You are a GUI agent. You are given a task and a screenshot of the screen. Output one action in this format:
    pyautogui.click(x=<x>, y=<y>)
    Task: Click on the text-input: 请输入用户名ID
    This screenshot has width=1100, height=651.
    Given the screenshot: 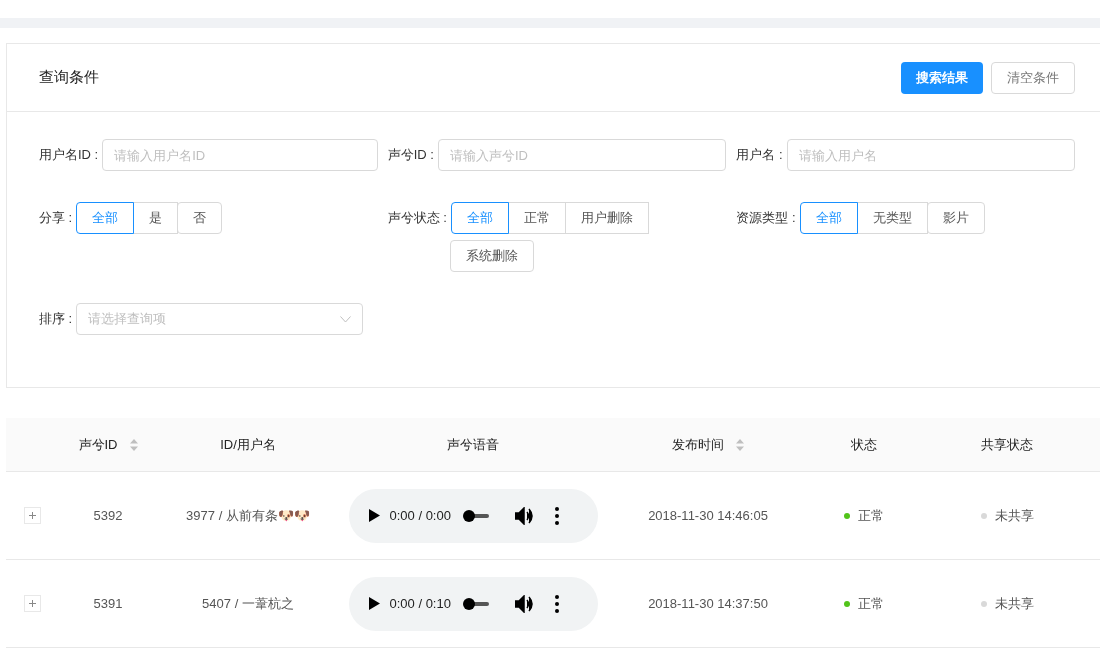 What is the action you would take?
    pyautogui.click(x=240, y=155)
    